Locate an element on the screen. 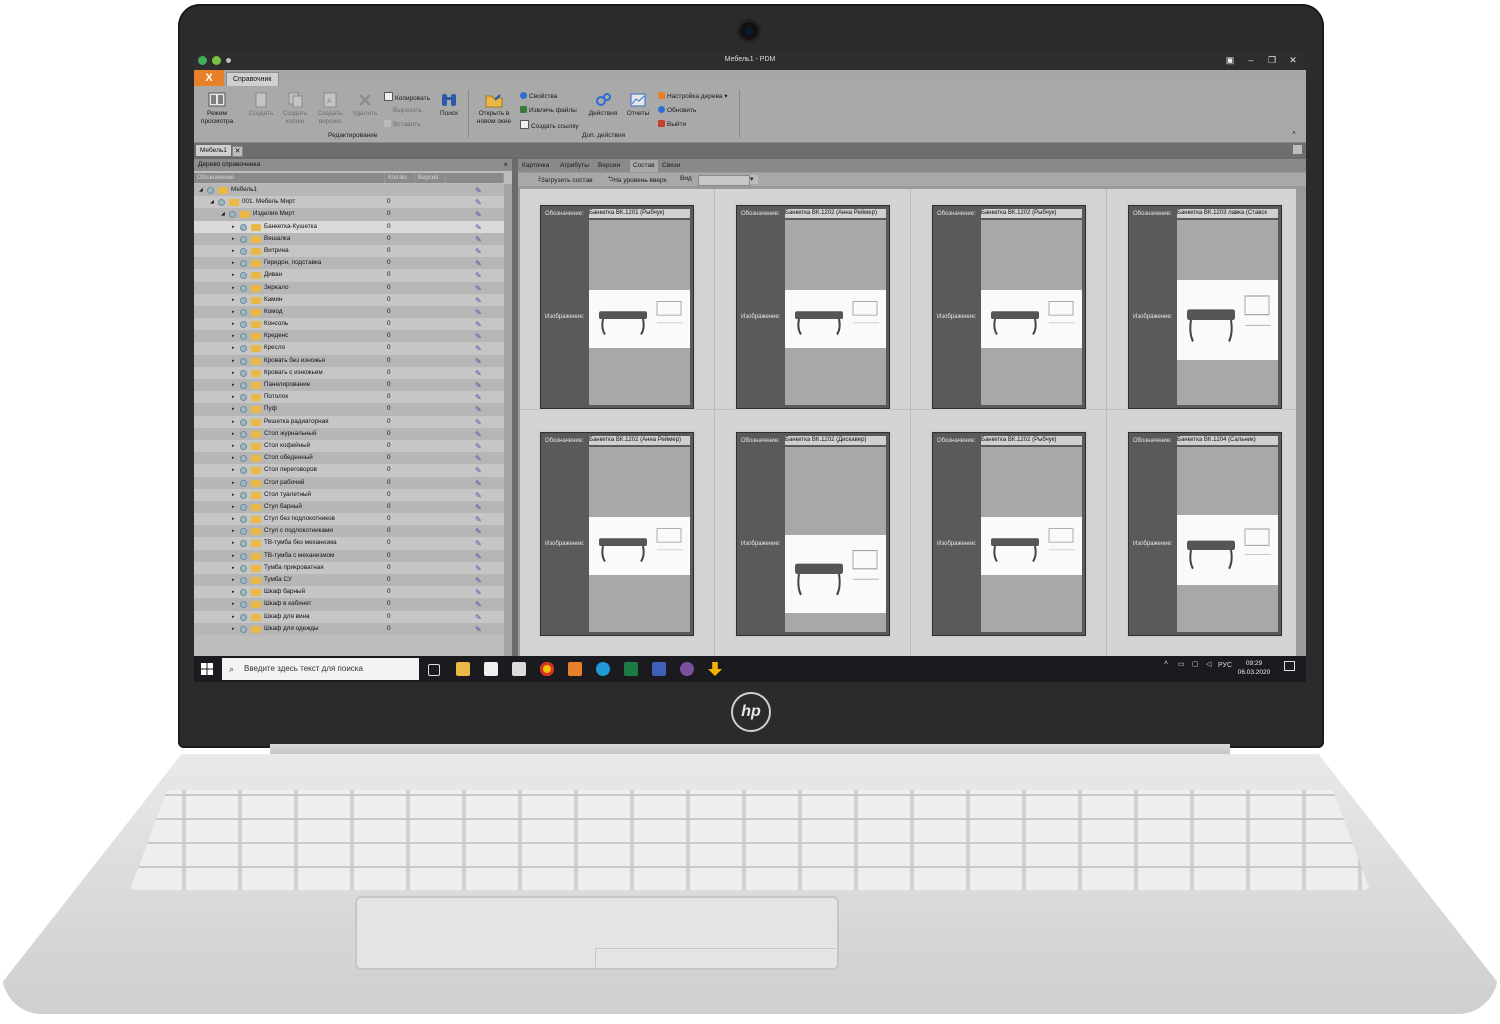  tree-row: ▸ Стол журнальный 0 ✎ is located at coordinates (352, 433).